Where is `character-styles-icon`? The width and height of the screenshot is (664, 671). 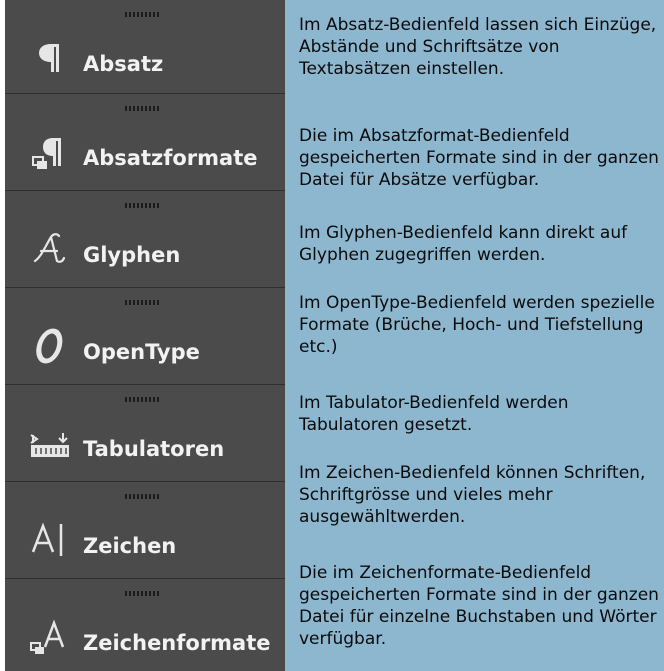 character-styles-icon is located at coordinates (49, 637).